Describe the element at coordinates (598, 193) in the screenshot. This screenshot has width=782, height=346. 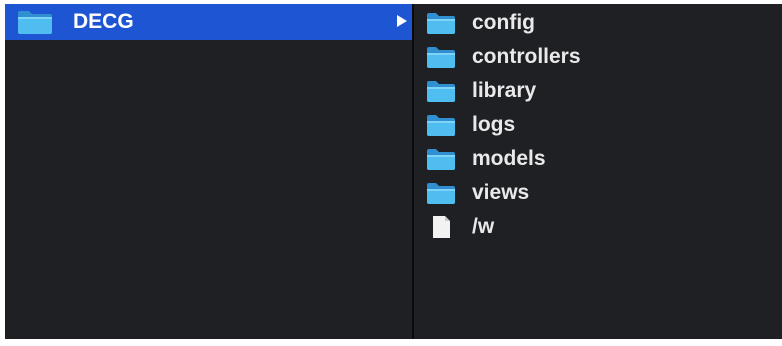
I see `list-item-views: views` at that location.